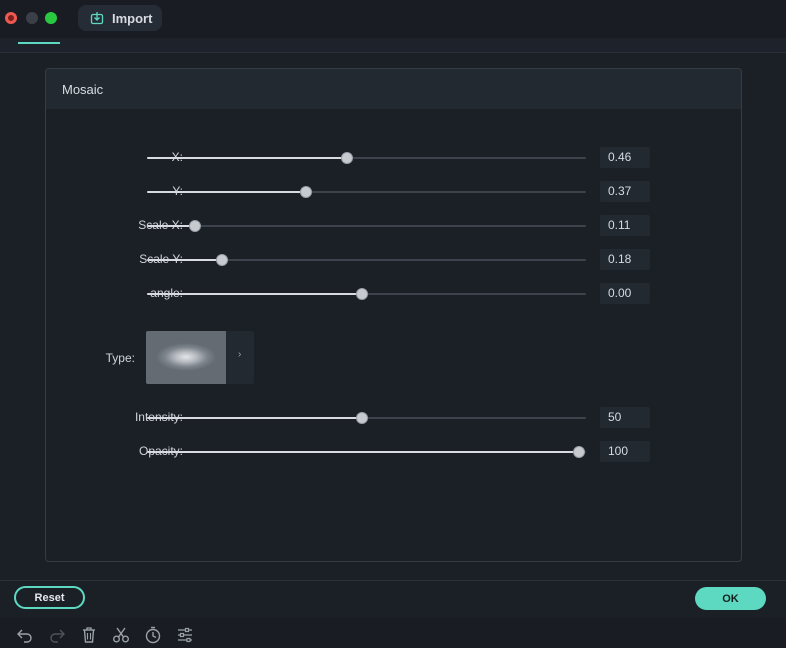 This screenshot has width=786, height=648. Describe the element at coordinates (25, 635) in the screenshot. I see `undo-icon` at that location.